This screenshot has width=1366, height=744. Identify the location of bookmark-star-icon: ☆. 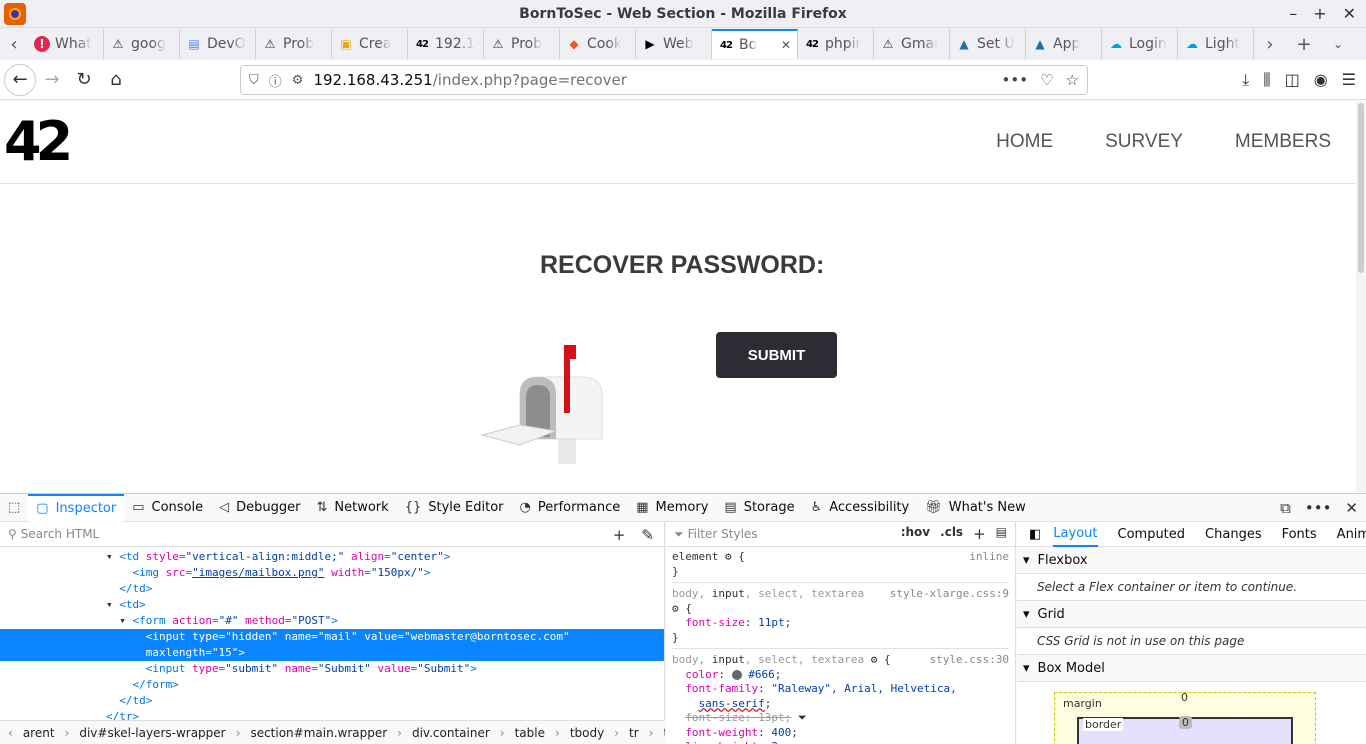
(1072, 80).